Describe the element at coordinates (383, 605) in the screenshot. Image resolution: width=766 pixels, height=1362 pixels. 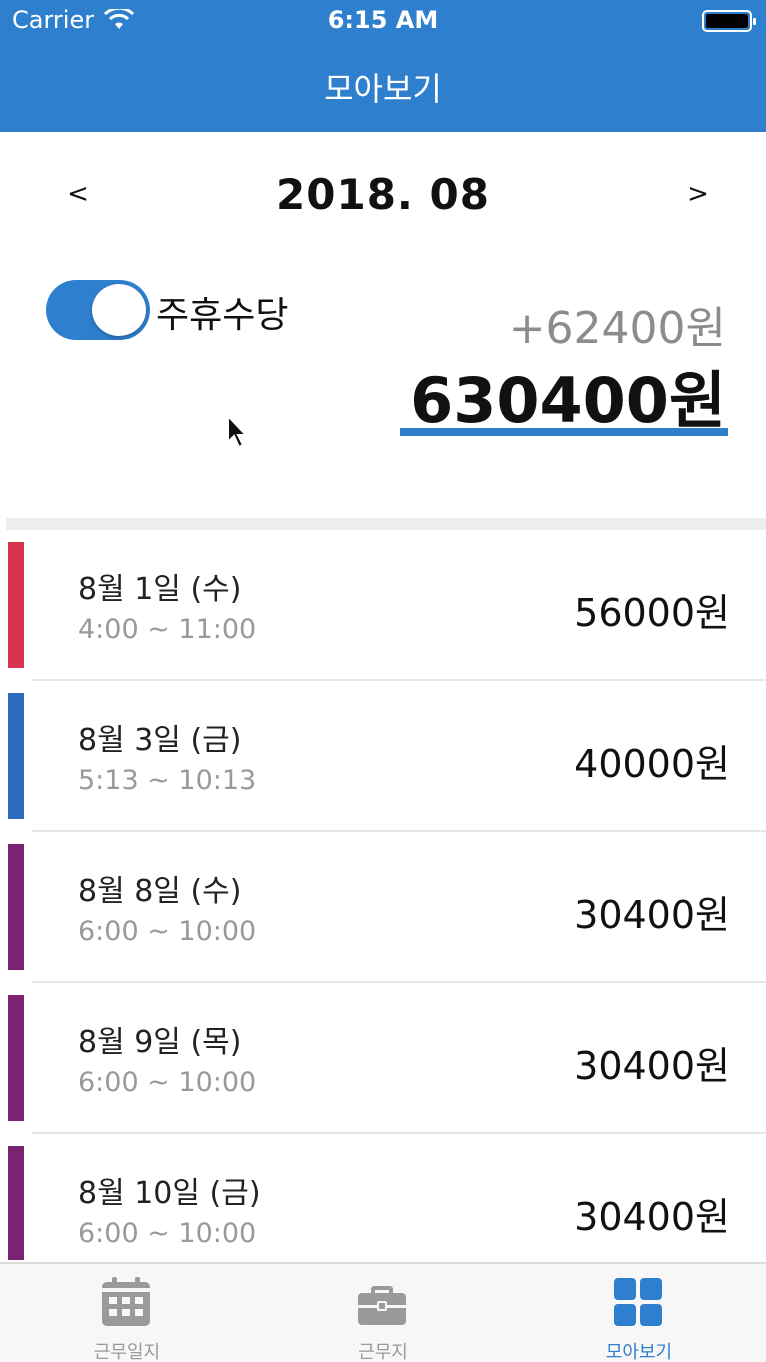
I see `list-item: 8월 1일 (수) 4:00 ~ 11:00 56000원` at that location.